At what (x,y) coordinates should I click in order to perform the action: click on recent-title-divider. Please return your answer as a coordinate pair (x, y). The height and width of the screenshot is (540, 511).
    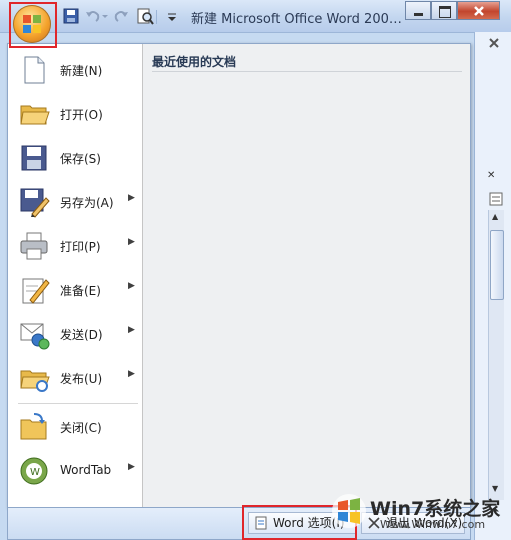
    Looking at the image, I should click on (307, 71).